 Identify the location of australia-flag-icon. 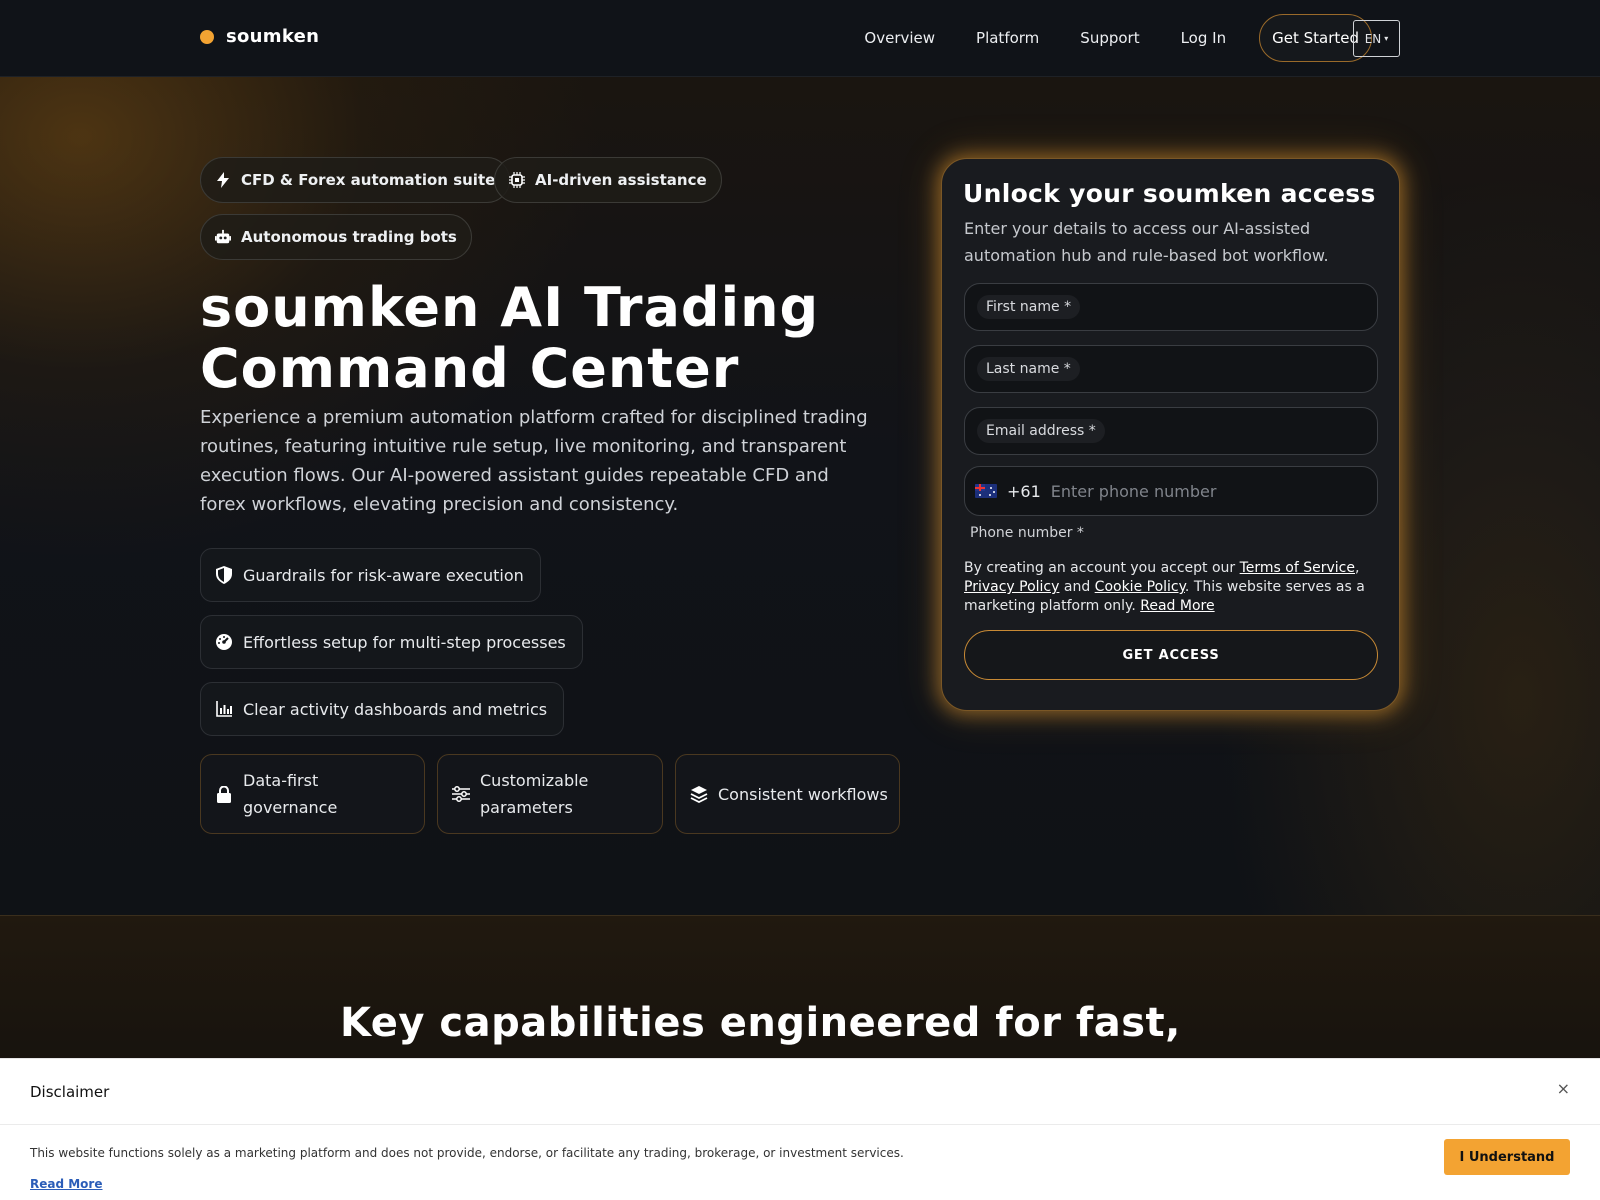
(986, 491).